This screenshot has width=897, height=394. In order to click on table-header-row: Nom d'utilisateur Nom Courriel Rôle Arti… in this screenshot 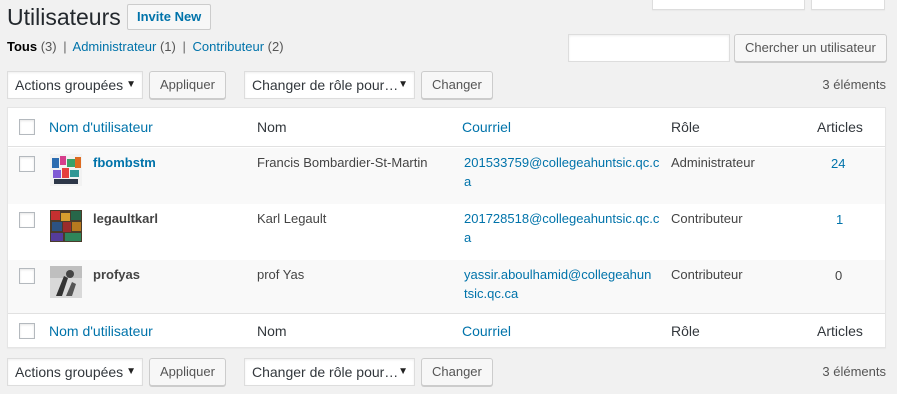, I will do `click(446, 127)`.